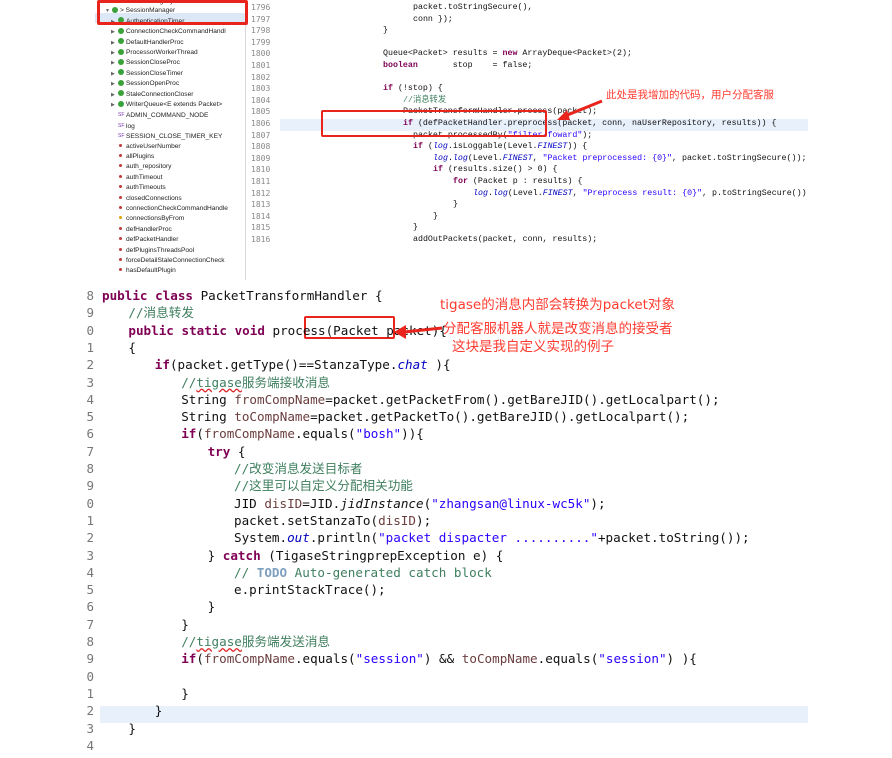 Image resolution: width=892 pixels, height=758 pixels. I want to click on outline-item: connectionsByFrom, so click(139, 219).